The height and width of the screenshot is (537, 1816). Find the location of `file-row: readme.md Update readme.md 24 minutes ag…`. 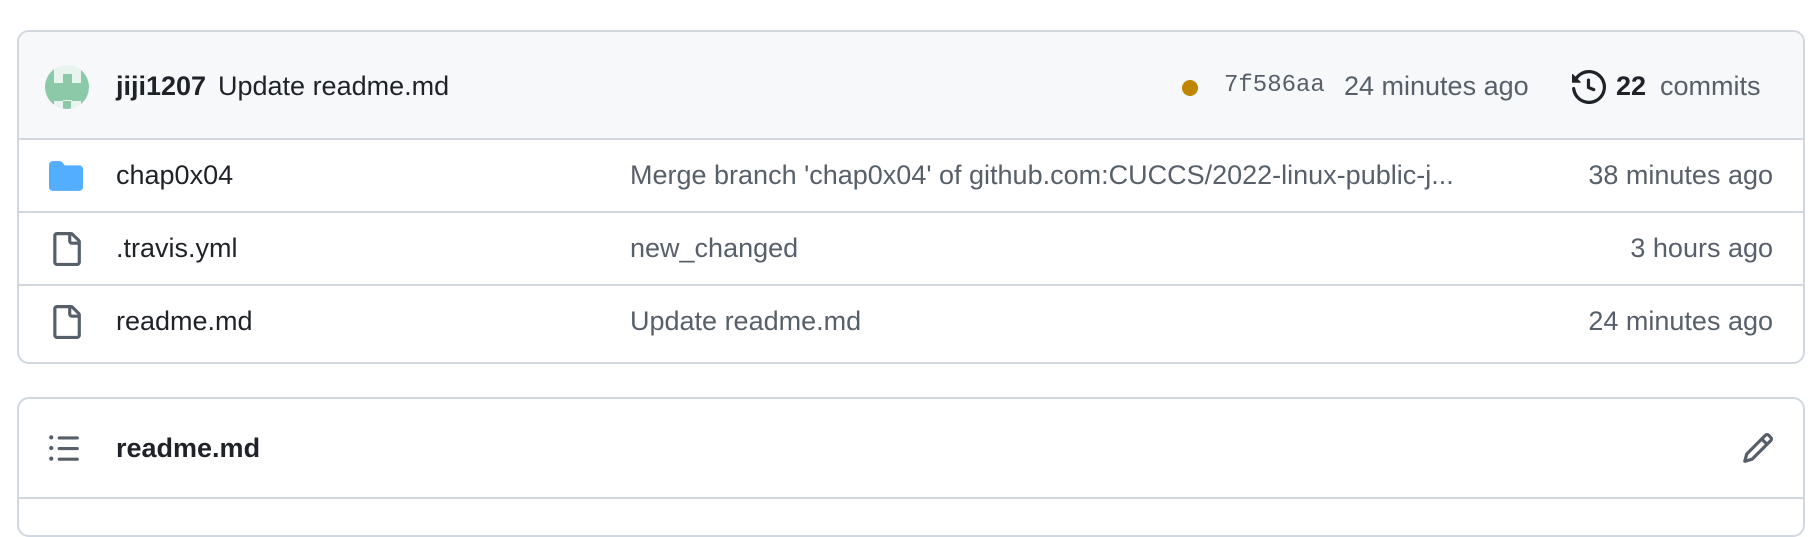

file-row: readme.md Update readme.md 24 minutes ag… is located at coordinates (911, 322).